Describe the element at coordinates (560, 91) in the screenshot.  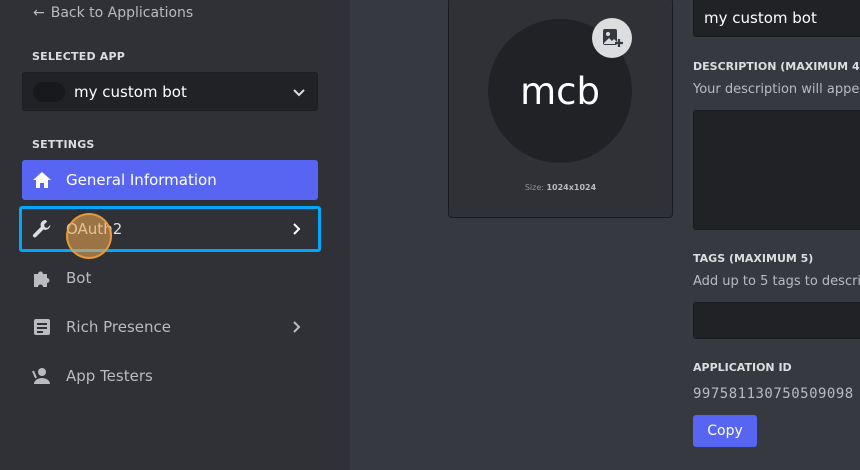
I see `app-icon-initials: mcb` at that location.